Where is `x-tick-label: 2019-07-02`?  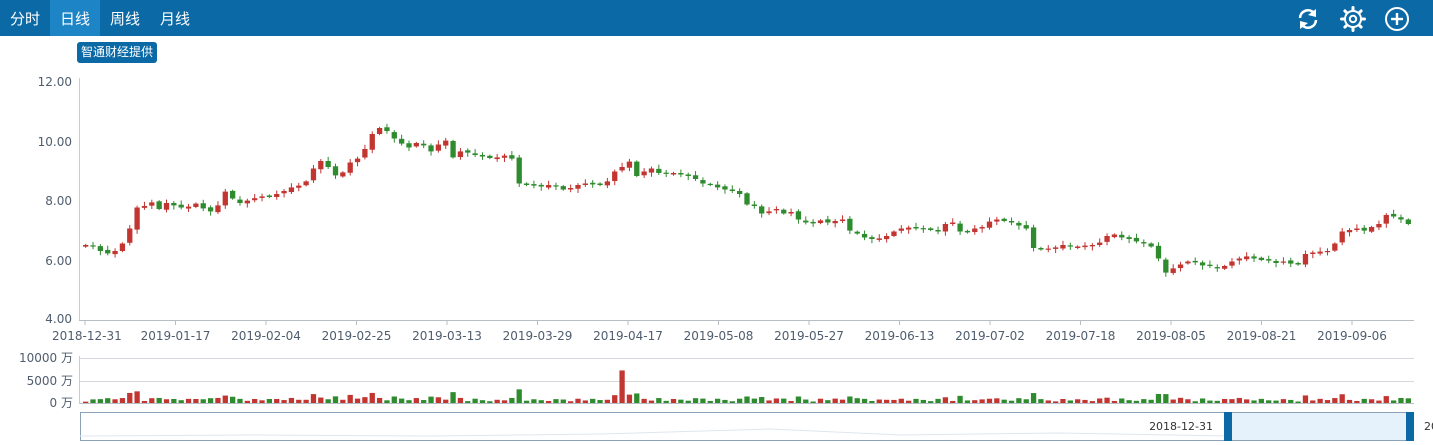 x-tick-label: 2019-07-02 is located at coordinates (990, 336).